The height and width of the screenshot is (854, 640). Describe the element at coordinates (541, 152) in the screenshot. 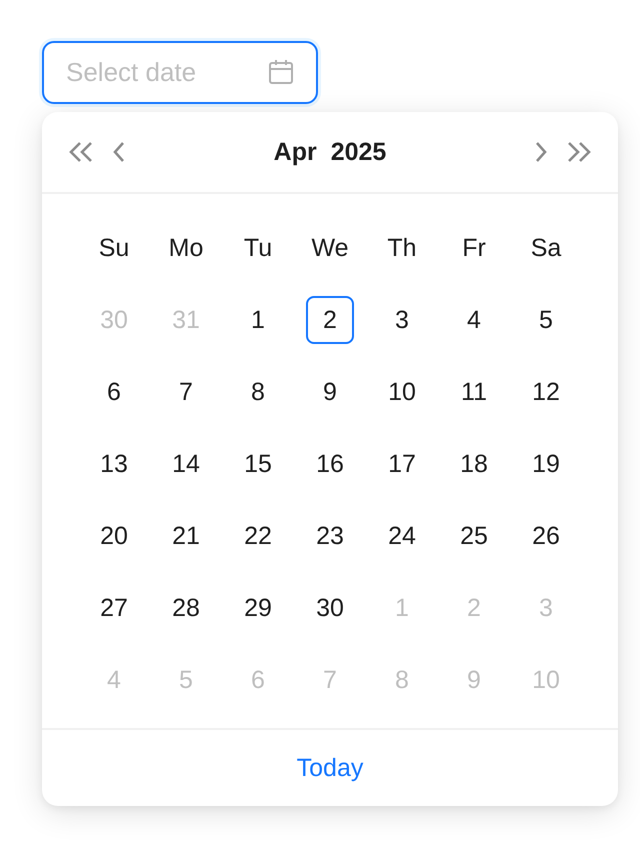

I see `chevron-right-icon` at that location.